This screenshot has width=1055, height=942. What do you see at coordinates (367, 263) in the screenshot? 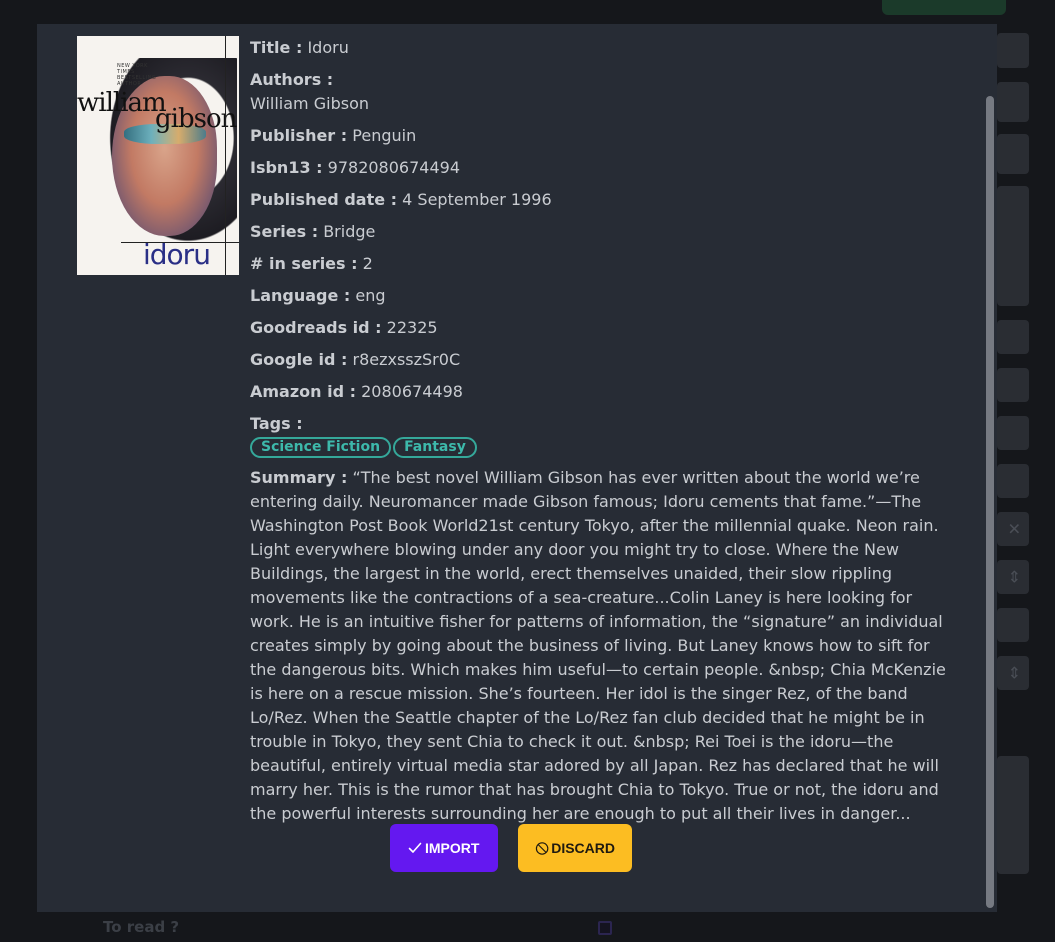
I see `series-number-value: 2` at bounding box center [367, 263].